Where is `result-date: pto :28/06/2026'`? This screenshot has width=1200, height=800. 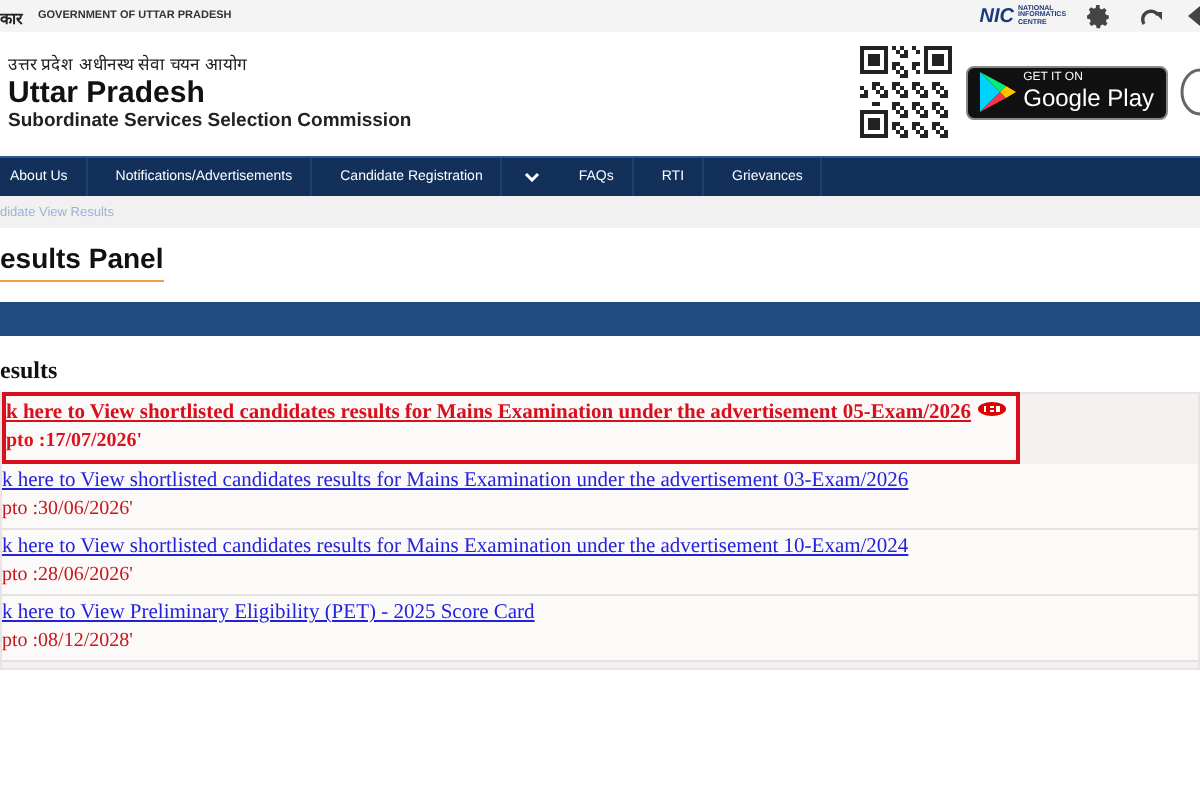
result-date: pto :28/06/2026' is located at coordinates (68, 575).